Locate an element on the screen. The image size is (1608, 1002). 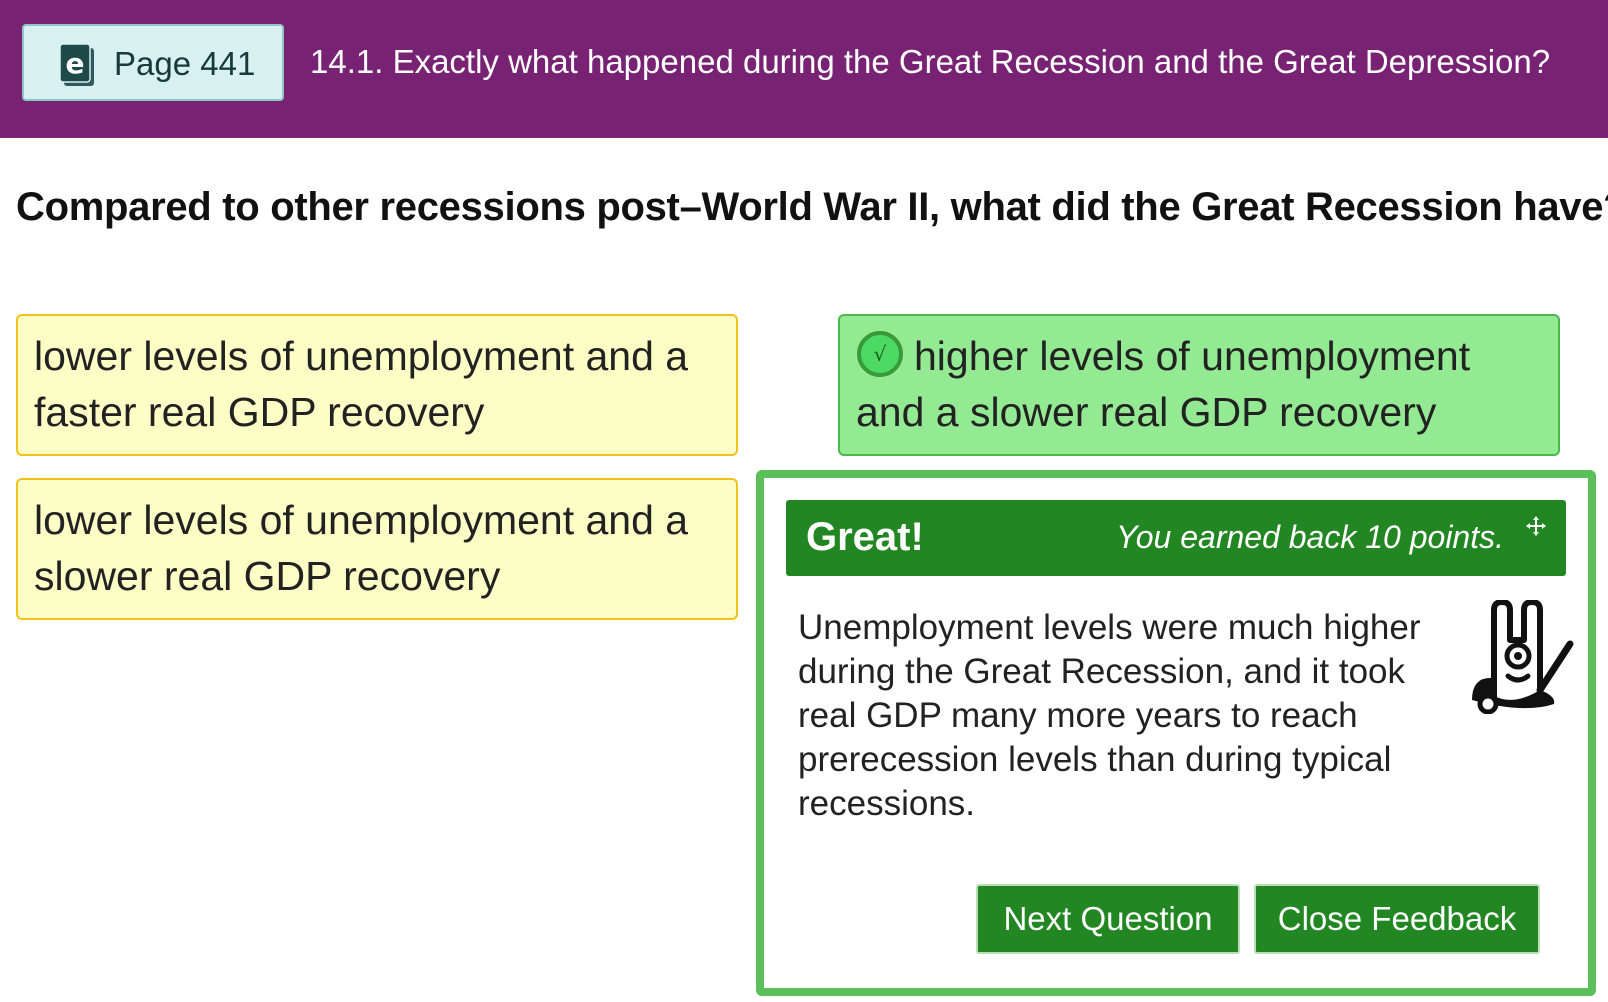
ebook-page-button: e Page 441 is located at coordinates (153, 62).